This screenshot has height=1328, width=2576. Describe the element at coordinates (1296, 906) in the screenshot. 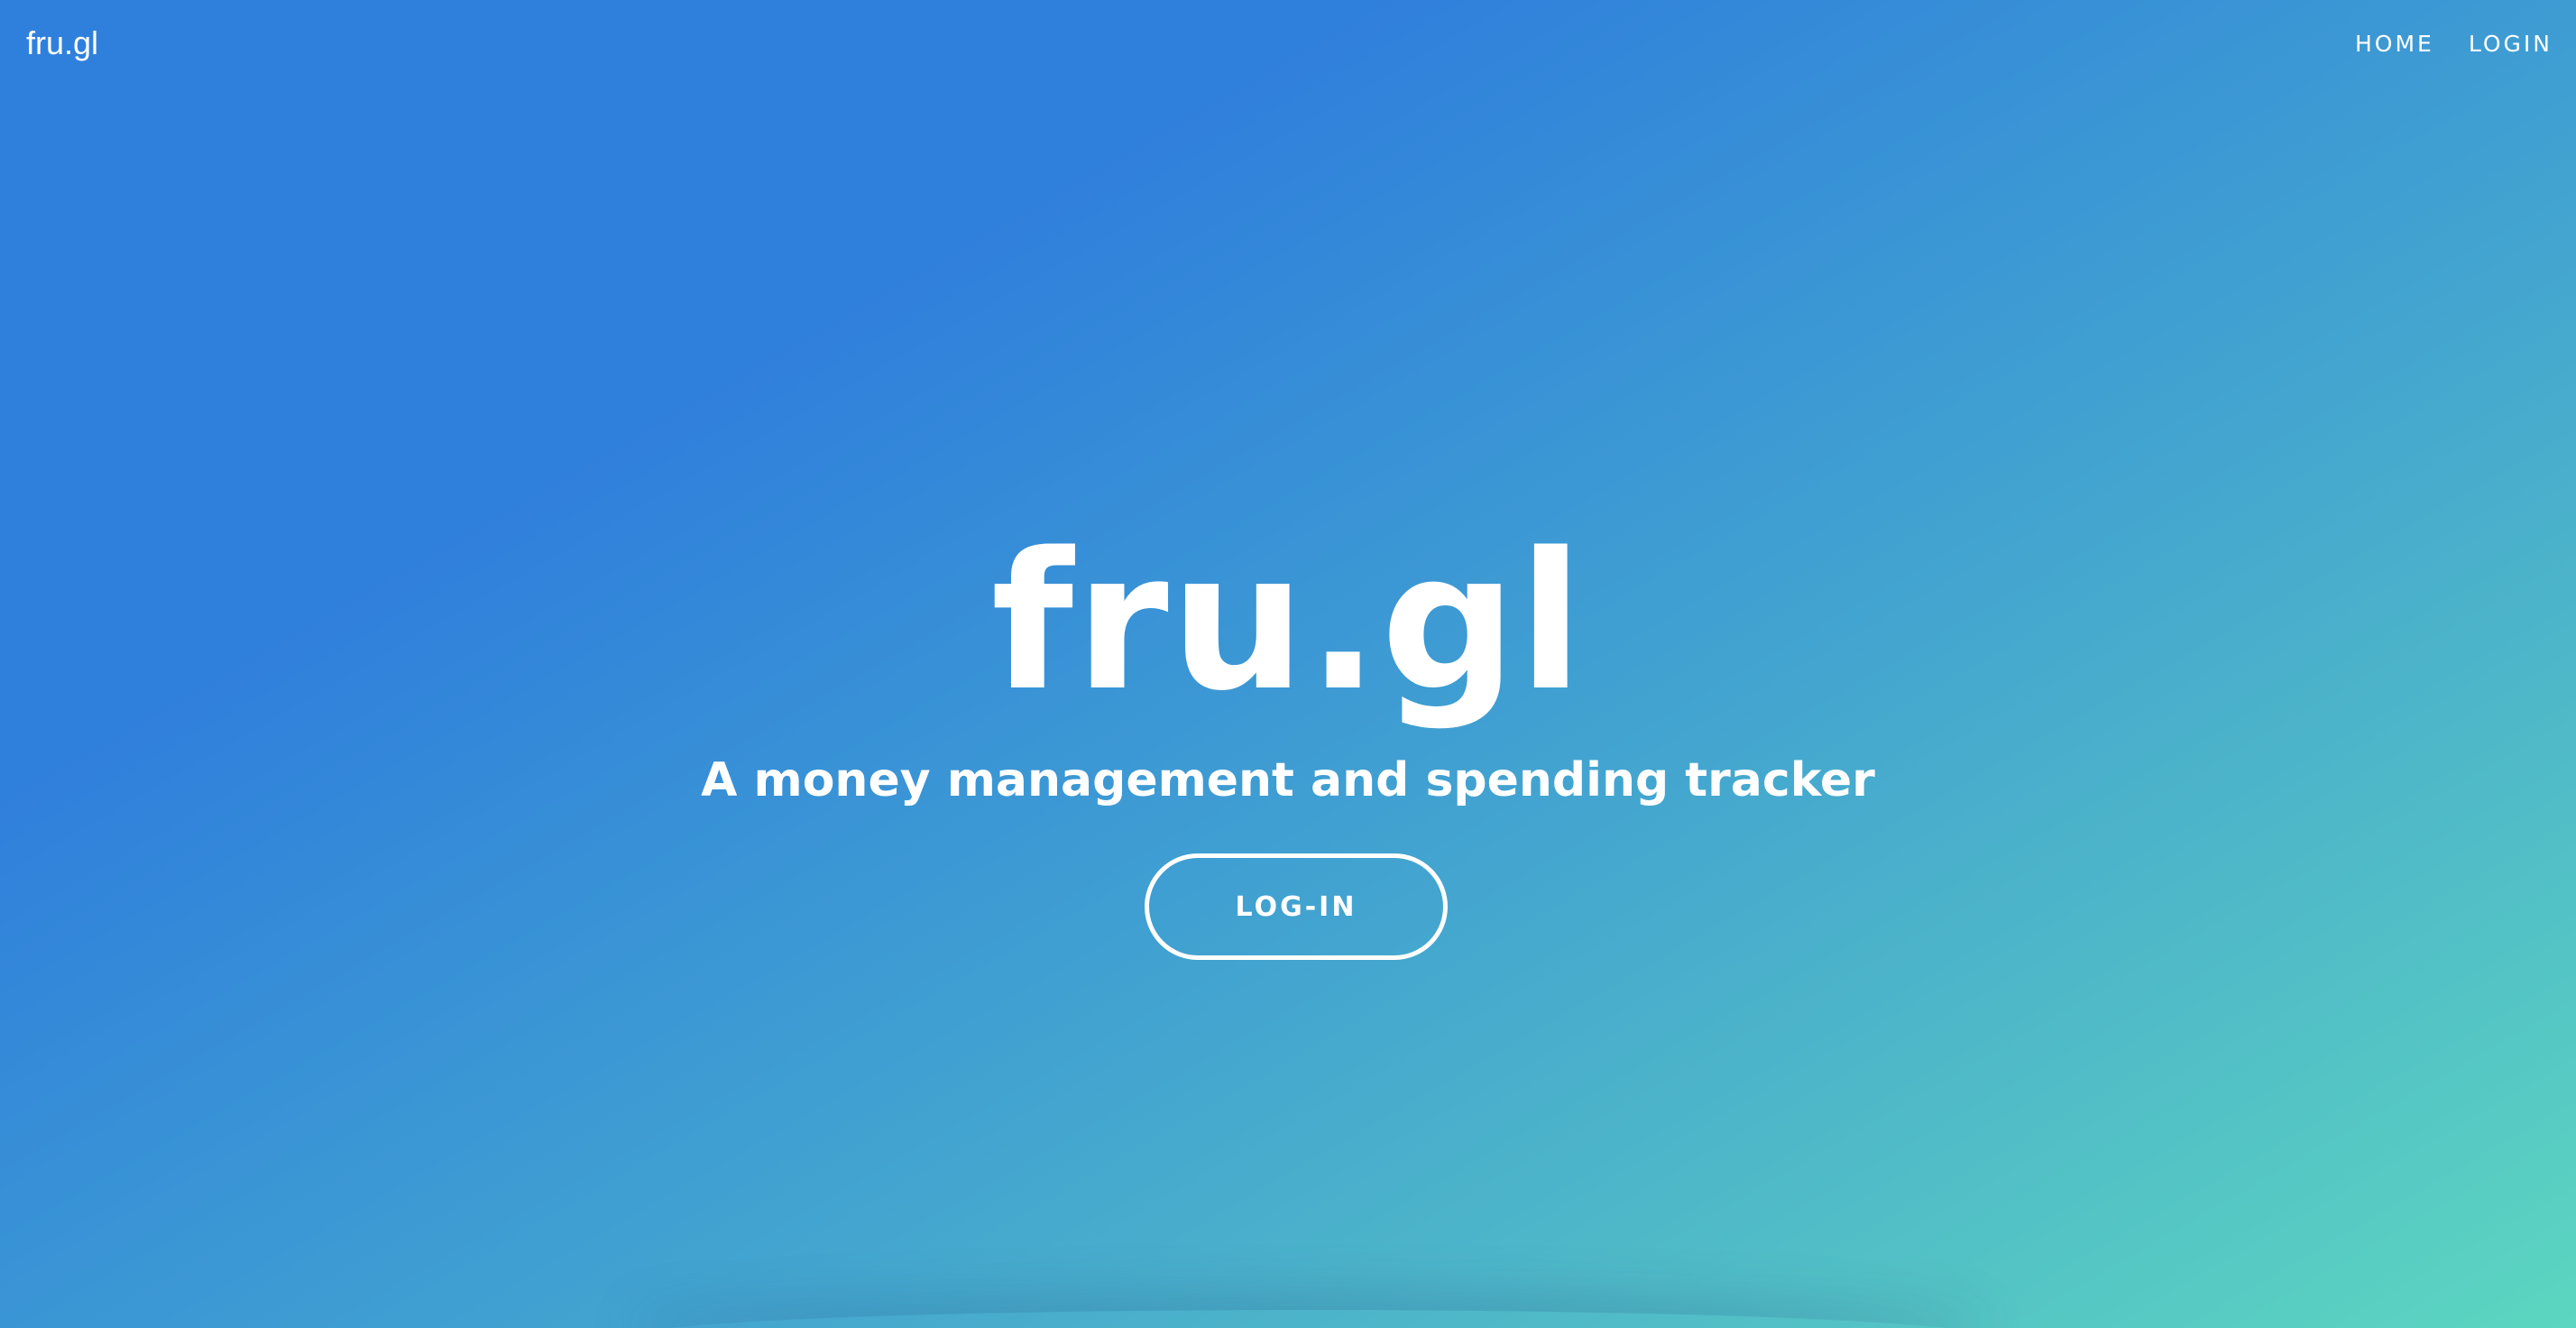

I see `log-in-button: LOG-IN` at that location.